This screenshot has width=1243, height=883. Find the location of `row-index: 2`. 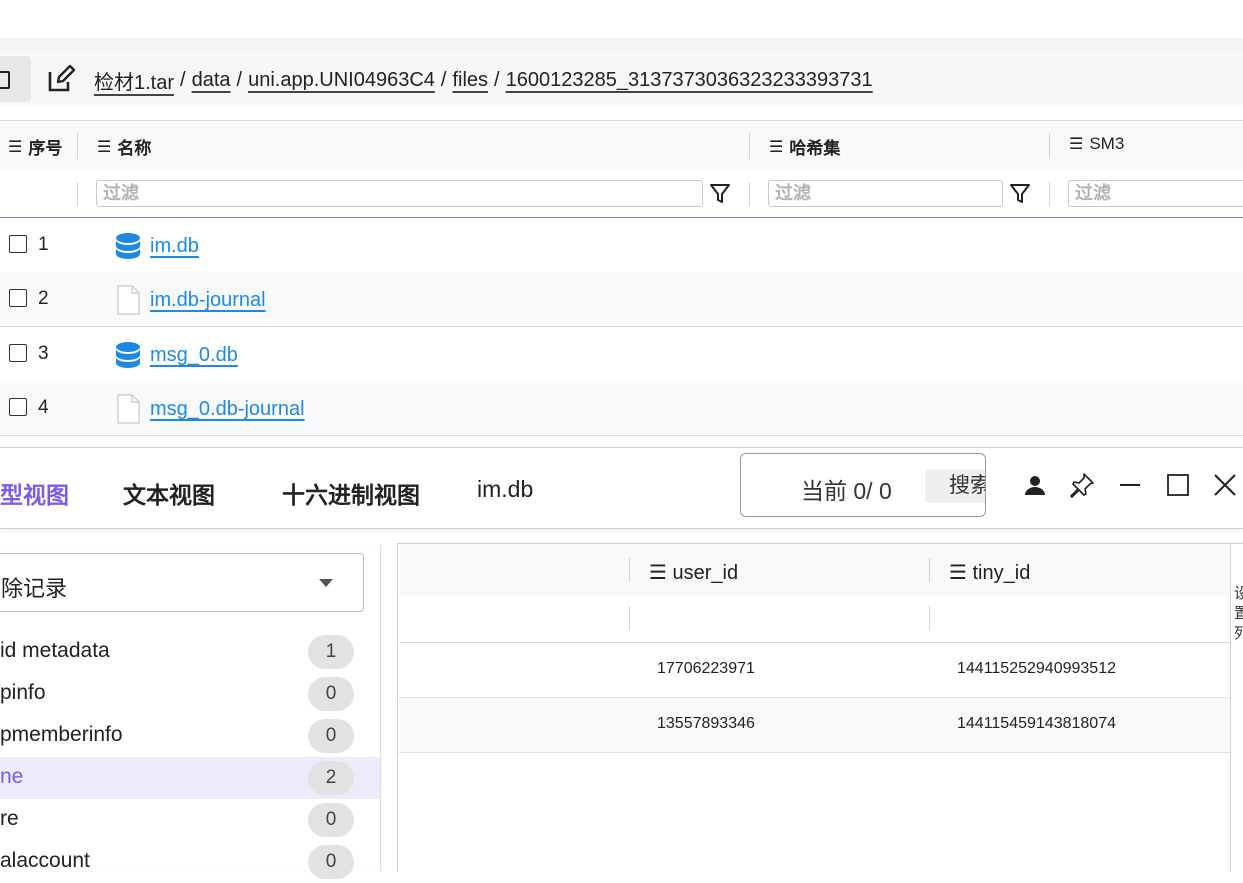

row-index: 2 is located at coordinates (43, 298).